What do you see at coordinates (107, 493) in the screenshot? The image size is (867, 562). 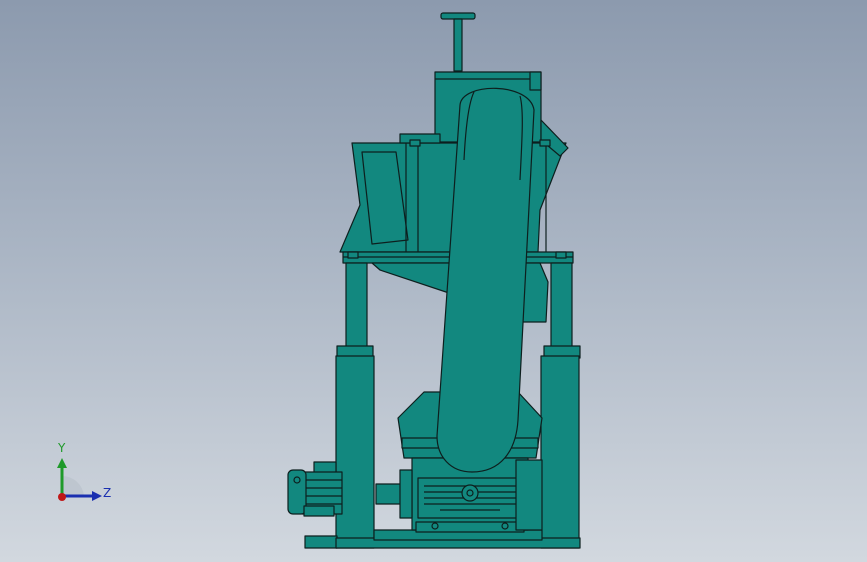 I see `z-axis-label: Z` at bounding box center [107, 493].